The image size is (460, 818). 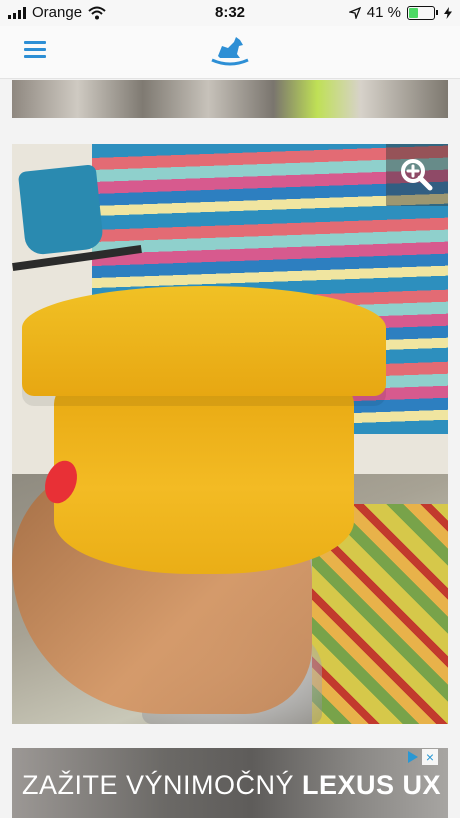 I want to click on rocking-horse-logo-icon, so click(x=230, y=52).